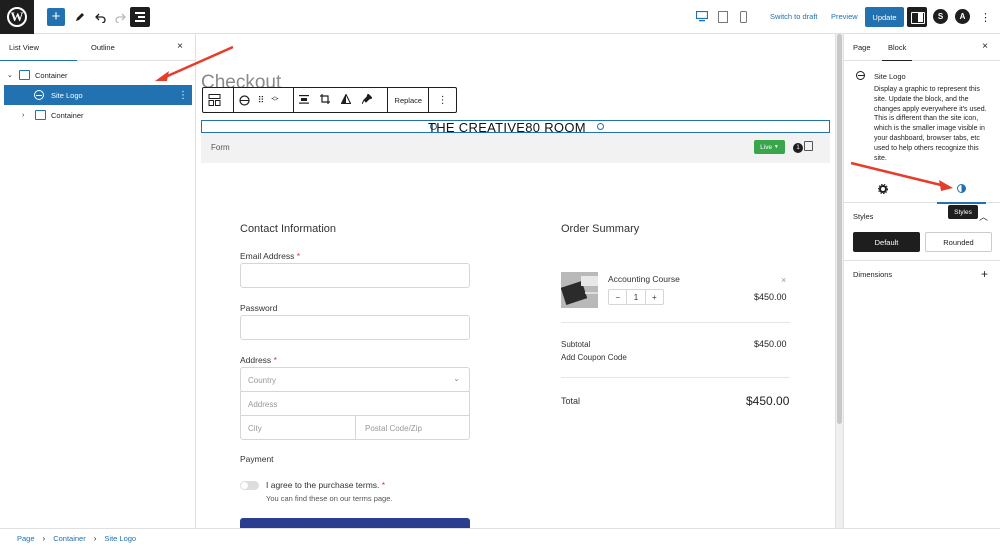 This screenshot has height=547, width=1000. What do you see at coordinates (249, 485) in the screenshot?
I see `terms-toggle` at bounding box center [249, 485].